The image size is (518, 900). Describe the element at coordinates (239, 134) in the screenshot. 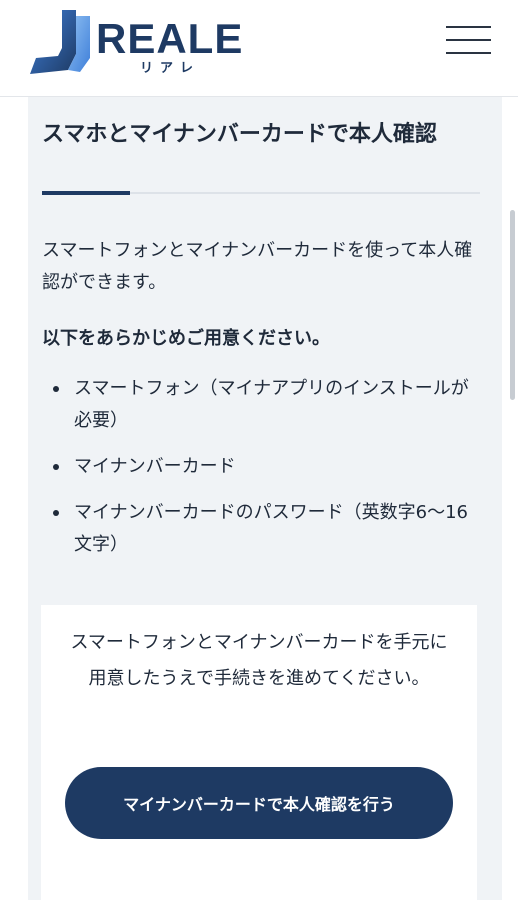

I see `page-title: スマホとマイナンバーカードで本人確認` at that location.